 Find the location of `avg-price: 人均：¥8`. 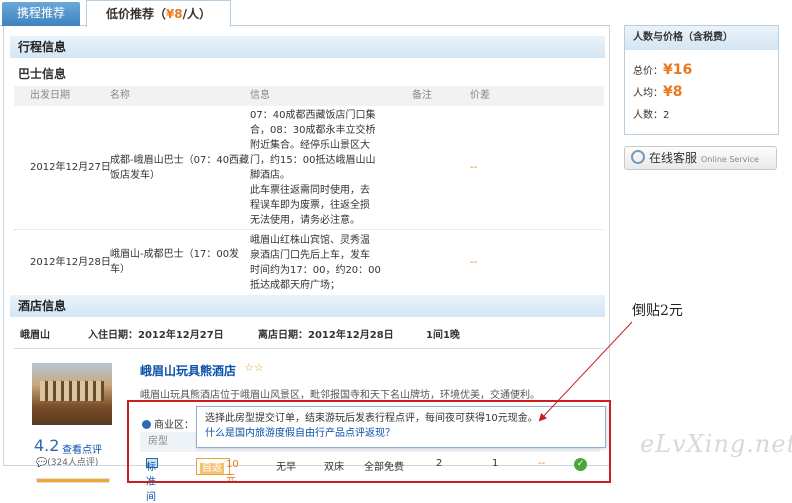

avg-price: 人均：¥8 is located at coordinates (657, 92).